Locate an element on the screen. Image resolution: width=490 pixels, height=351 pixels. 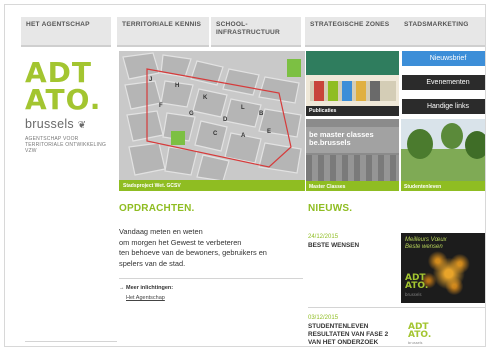
news-headline-1: BESTE WENSEN is located at coordinates (333, 246).